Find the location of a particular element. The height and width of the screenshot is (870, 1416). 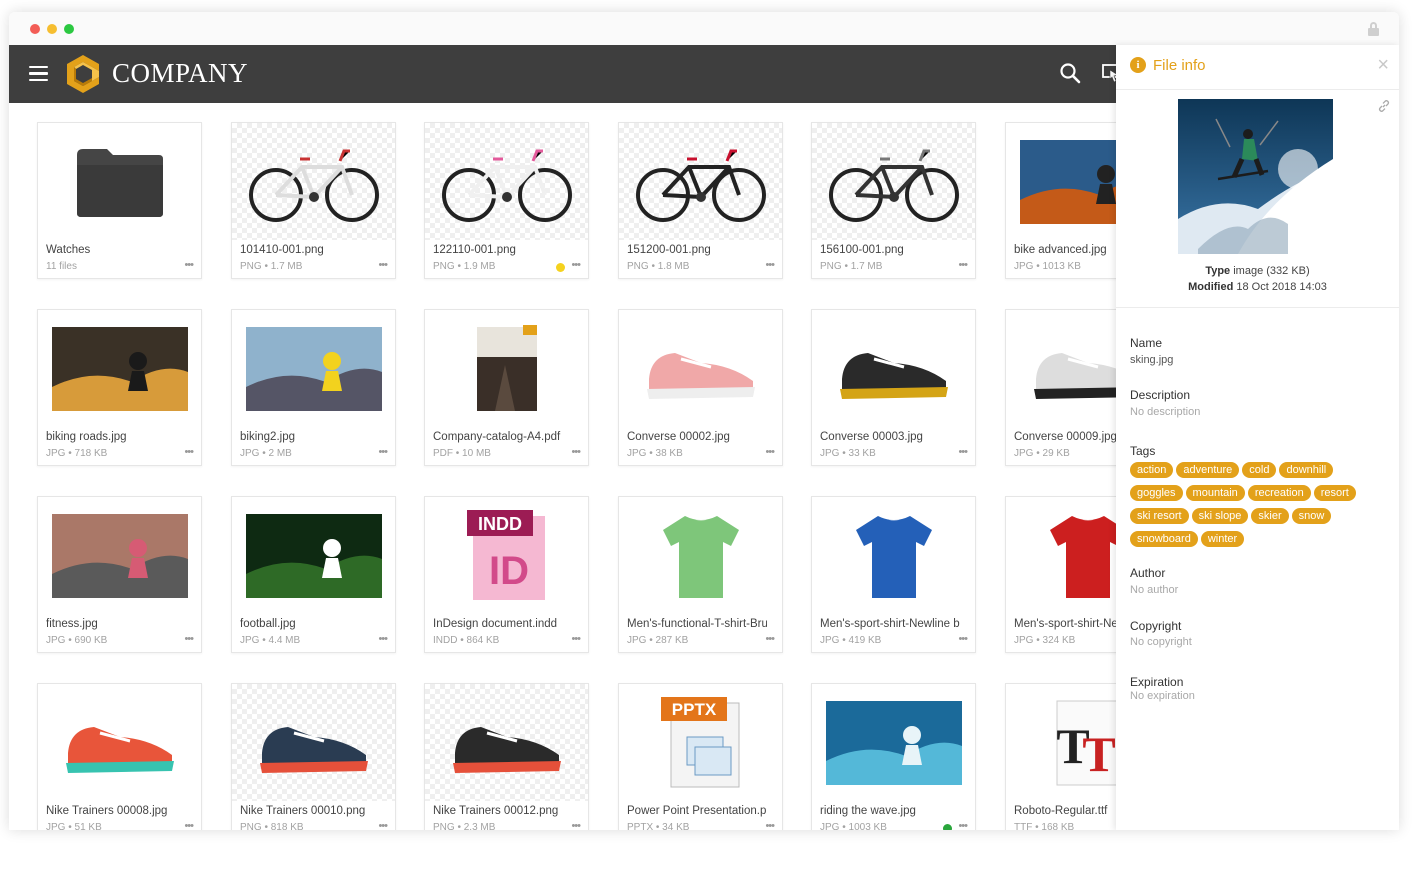

tags-label: Tags is located at coordinates (1143, 451).